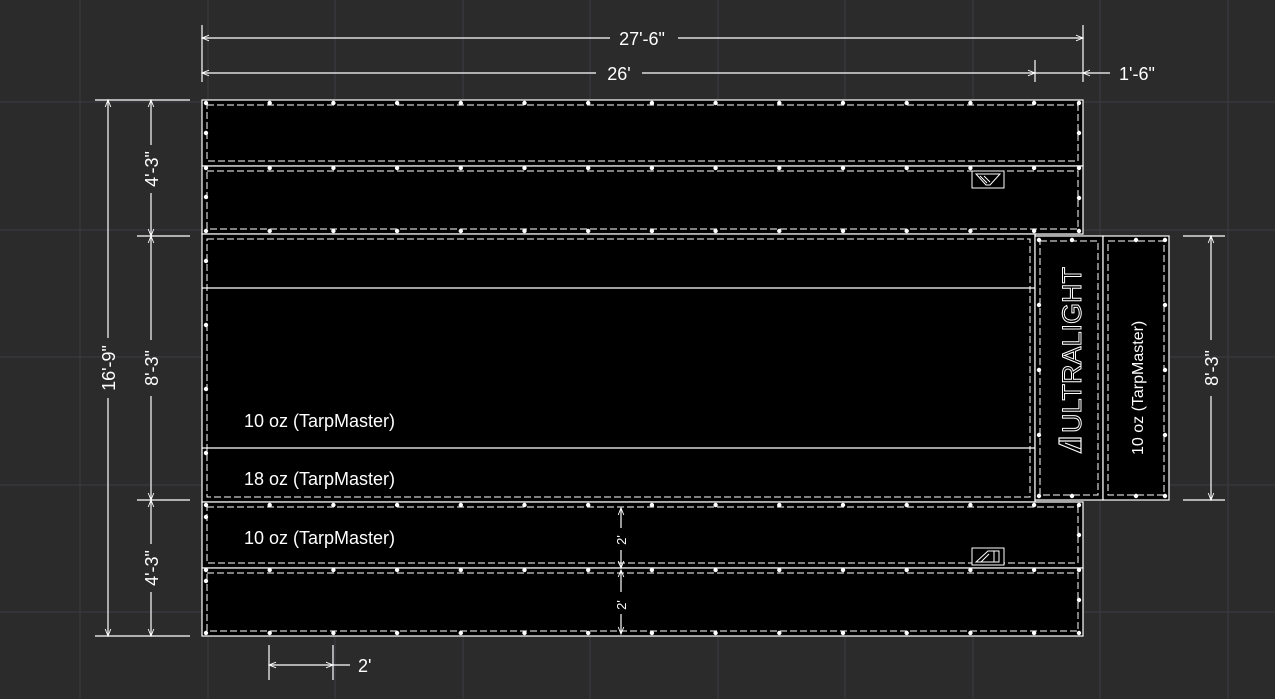 This screenshot has width=1275, height=699. What do you see at coordinates (1095, 74) in the screenshot?
I see `dimension-flap-width: 1'-6"` at bounding box center [1095, 74].